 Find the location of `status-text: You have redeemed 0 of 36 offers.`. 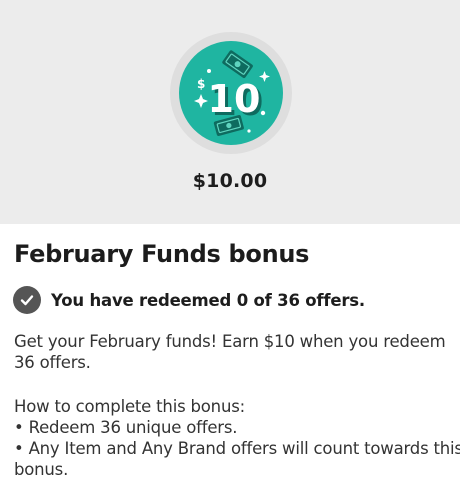

status-text: You have redeemed 0 of 36 offers. is located at coordinates (208, 300).